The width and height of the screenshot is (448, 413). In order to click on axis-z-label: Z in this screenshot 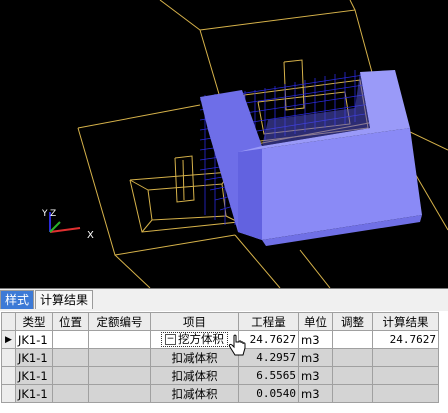, I will do `click(53, 214)`.